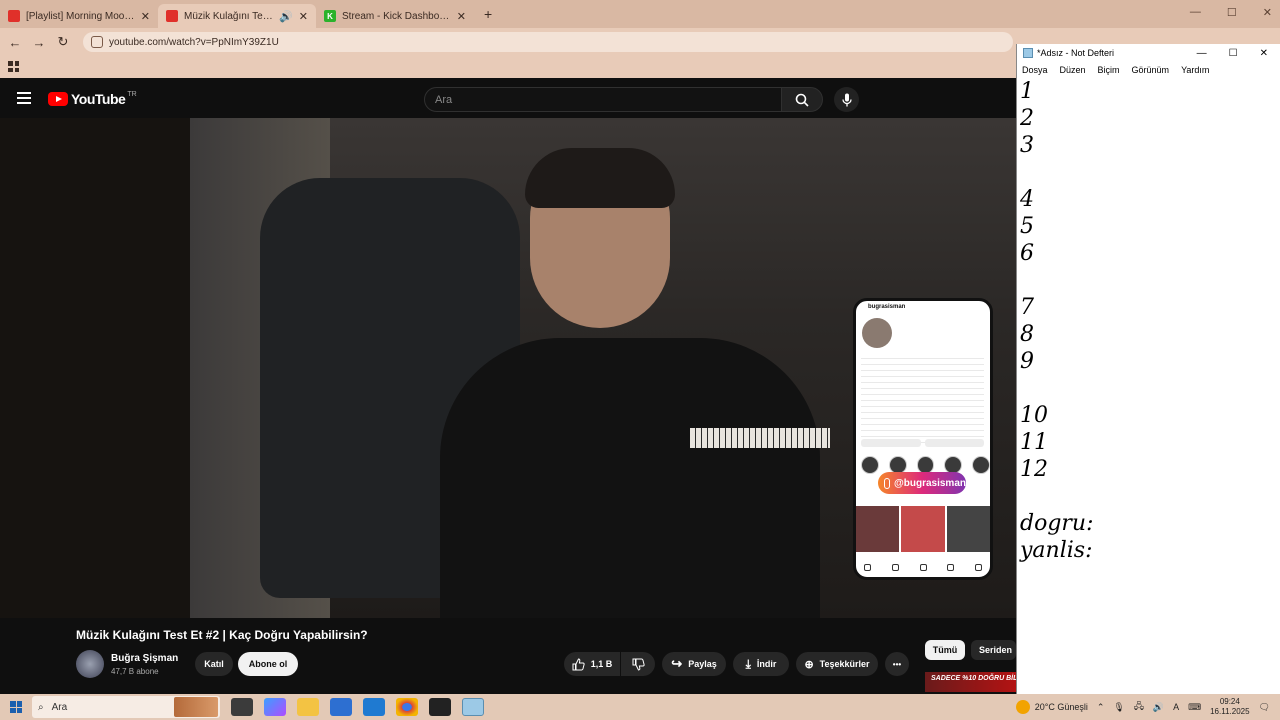 The height and width of the screenshot is (720, 1280). What do you see at coordinates (802, 99) in the screenshot?
I see `search-button` at bounding box center [802, 99].